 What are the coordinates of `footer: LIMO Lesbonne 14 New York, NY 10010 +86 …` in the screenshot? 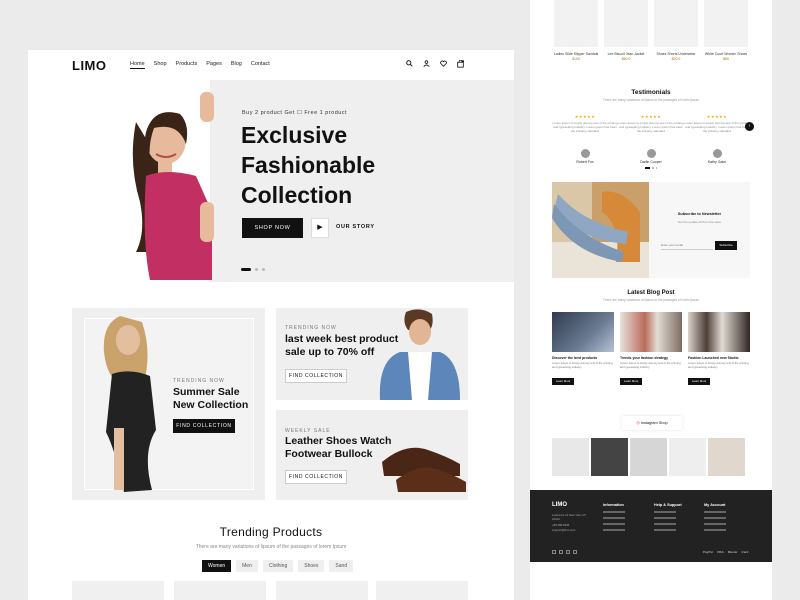 It's located at (651, 526).